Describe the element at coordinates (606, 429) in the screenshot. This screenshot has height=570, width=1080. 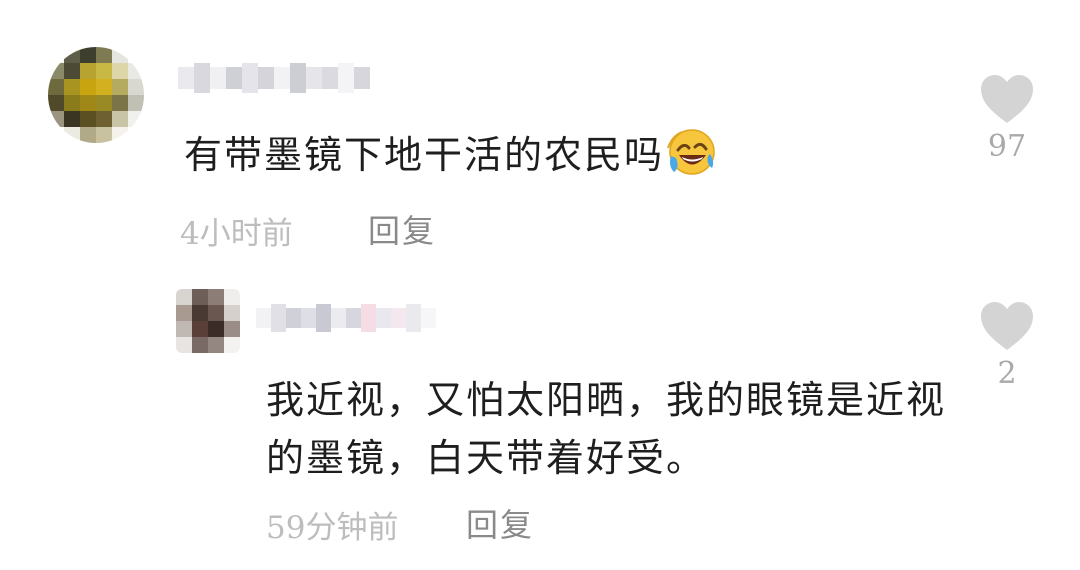
I see `reply-comment-text: 我近视，又怕太阳晒，我的眼镜是近视的墨镜，白天带着好受。` at that location.